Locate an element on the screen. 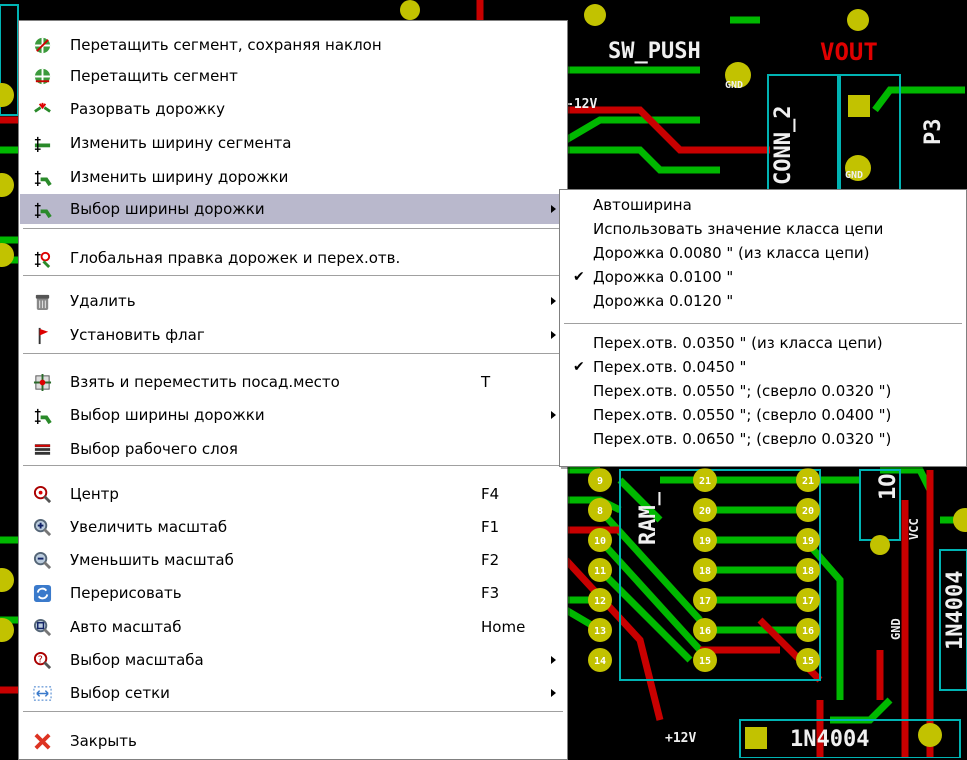 The height and width of the screenshot is (760, 967). trash-icon is located at coordinates (42, 301).